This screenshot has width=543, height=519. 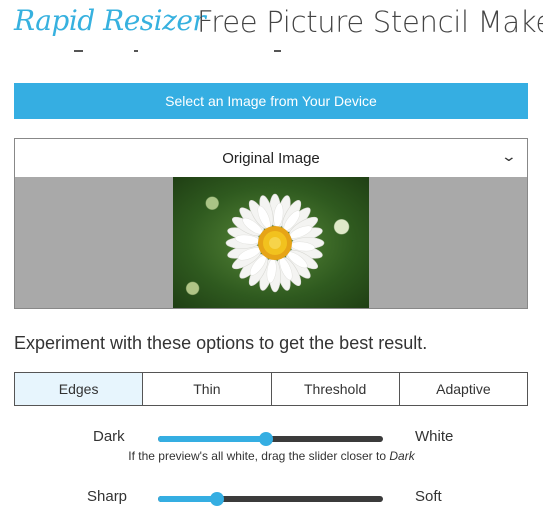 I want to click on darkness-slider-row: Dark White, so click(x=271, y=437).